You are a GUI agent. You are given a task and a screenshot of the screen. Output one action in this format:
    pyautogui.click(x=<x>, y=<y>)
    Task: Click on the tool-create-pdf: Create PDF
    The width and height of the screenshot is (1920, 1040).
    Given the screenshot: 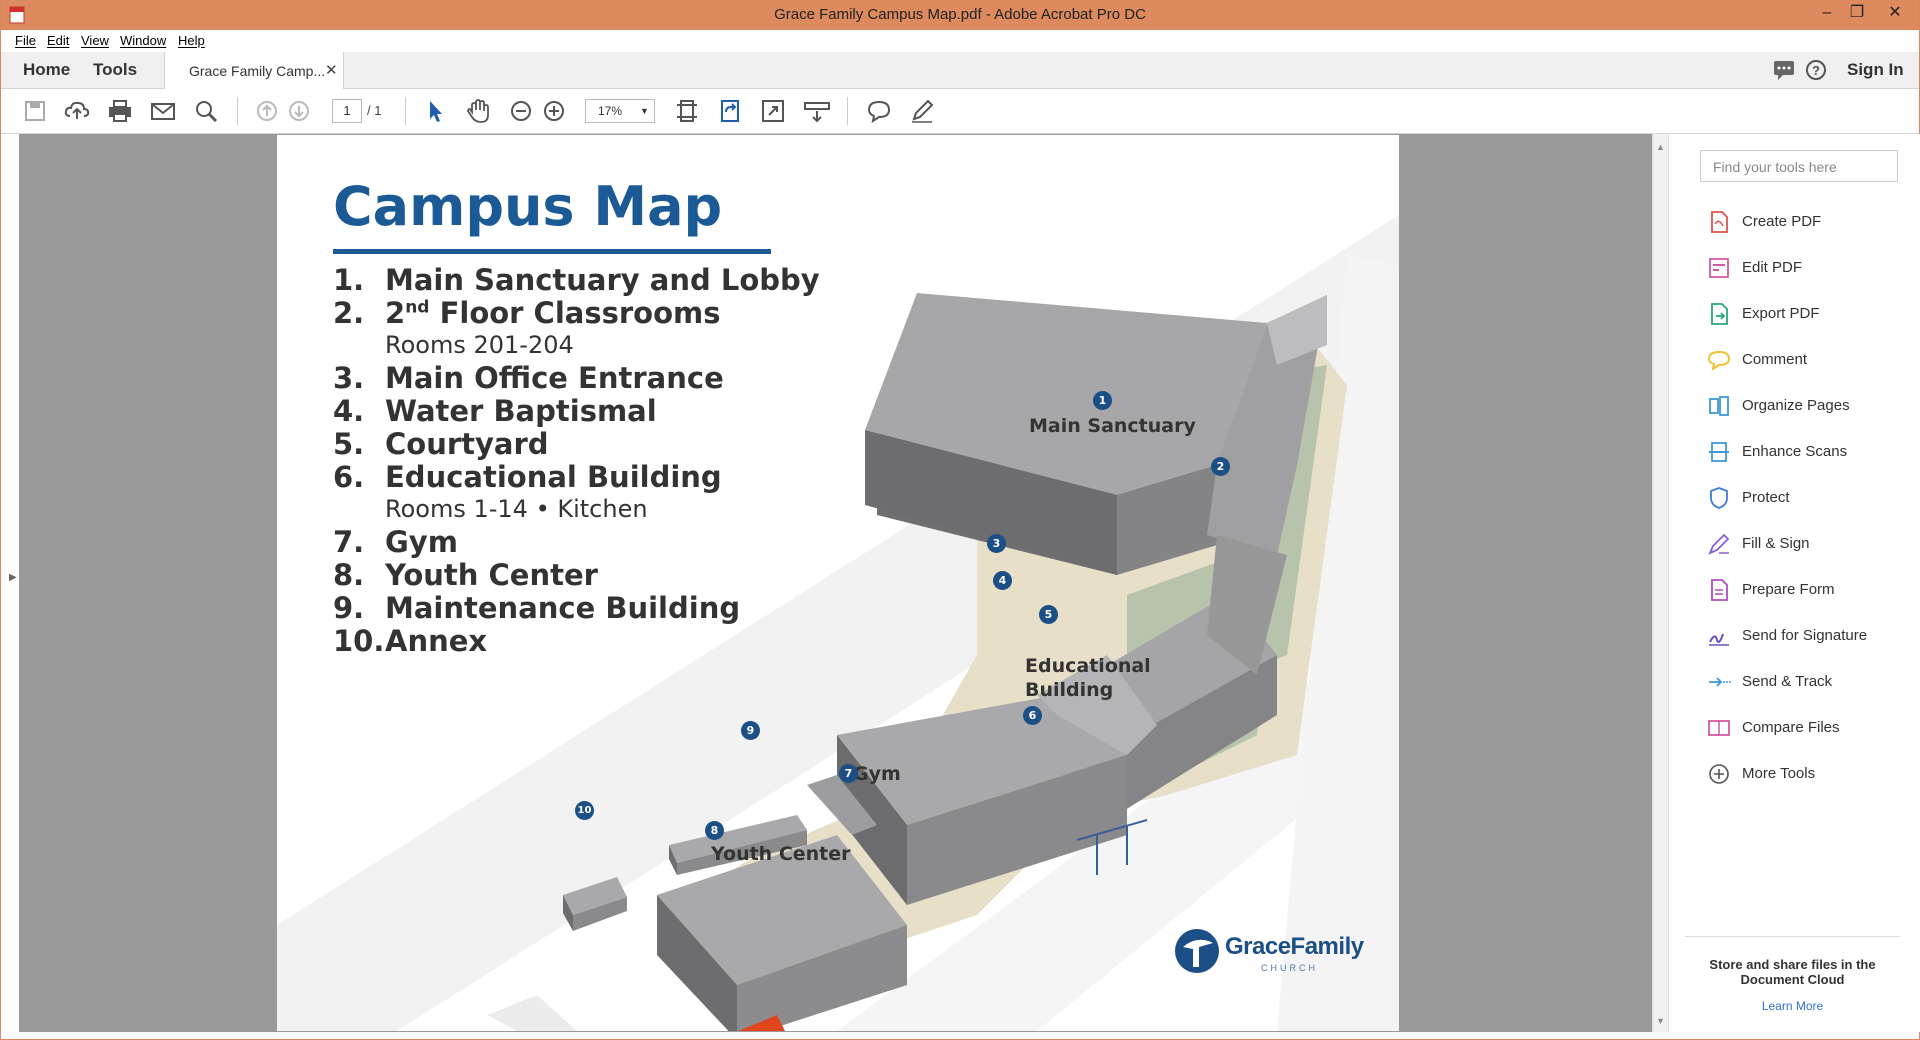 What is the action you would take?
    pyautogui.click(x=1807, y=223)
    